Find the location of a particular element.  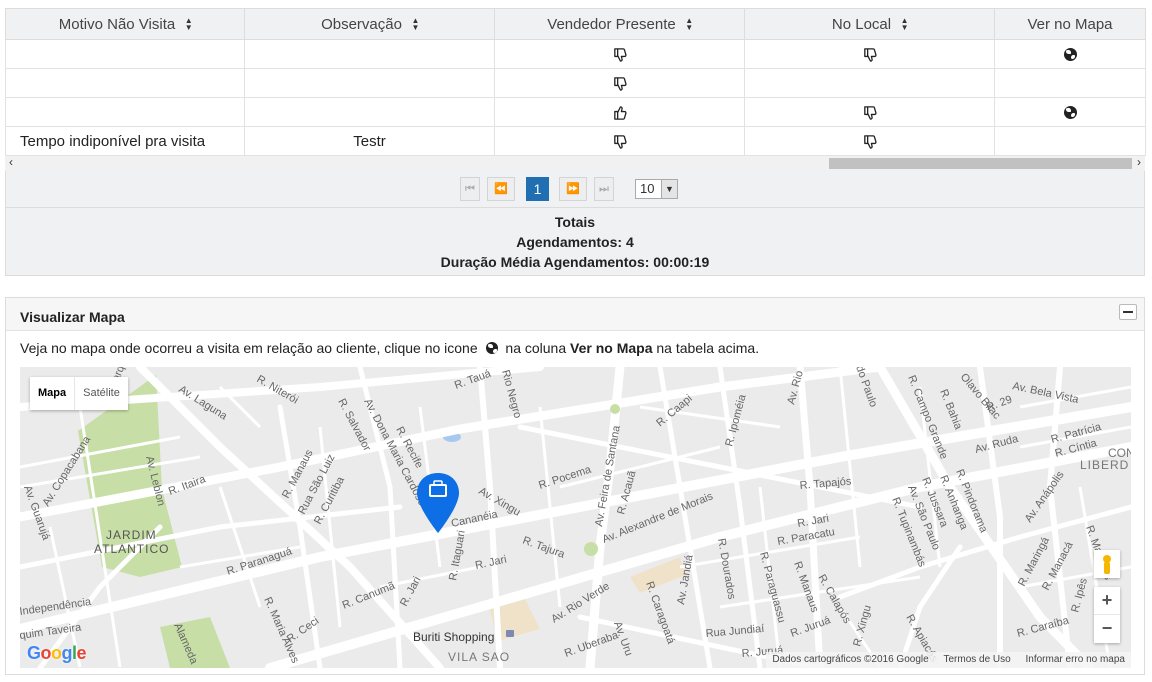

park-label: JARDIM is located at coordinates (131, 535).